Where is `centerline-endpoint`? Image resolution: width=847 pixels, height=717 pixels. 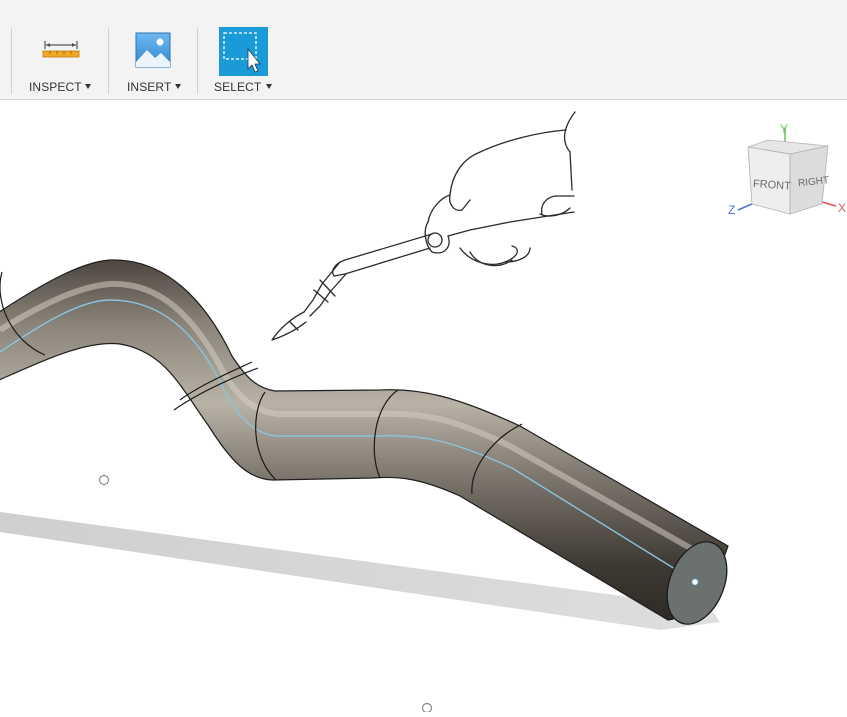 centerline-endpoint is located at coordinates (695, 582).